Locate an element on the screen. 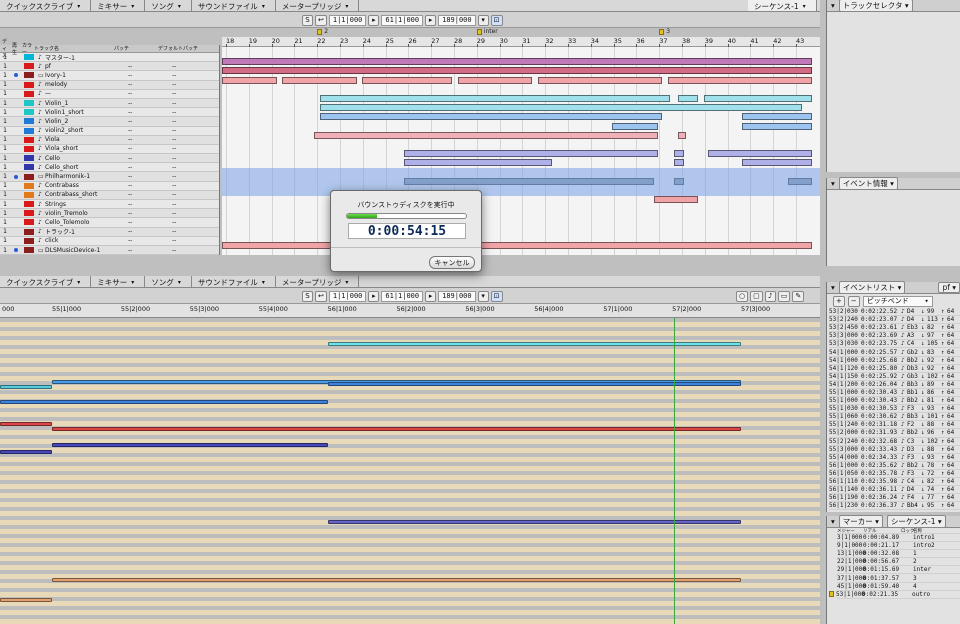 The width and height of the screenshot is (960, 624). marker-row: 9|1|000 0:00:21.17 intro2 is located at coordinates (898, 546).